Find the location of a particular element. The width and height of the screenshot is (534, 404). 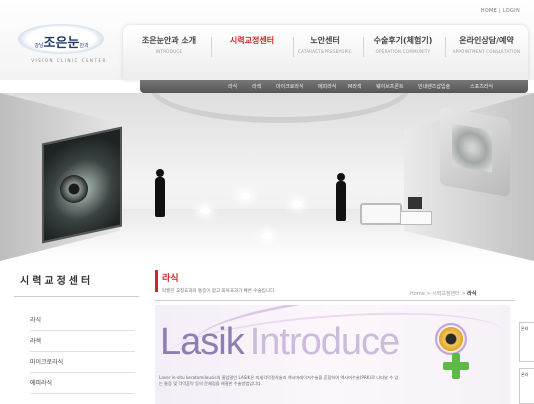

submenu-micro-lasik: 마이크로라식 is located at coordinates (290, 86).